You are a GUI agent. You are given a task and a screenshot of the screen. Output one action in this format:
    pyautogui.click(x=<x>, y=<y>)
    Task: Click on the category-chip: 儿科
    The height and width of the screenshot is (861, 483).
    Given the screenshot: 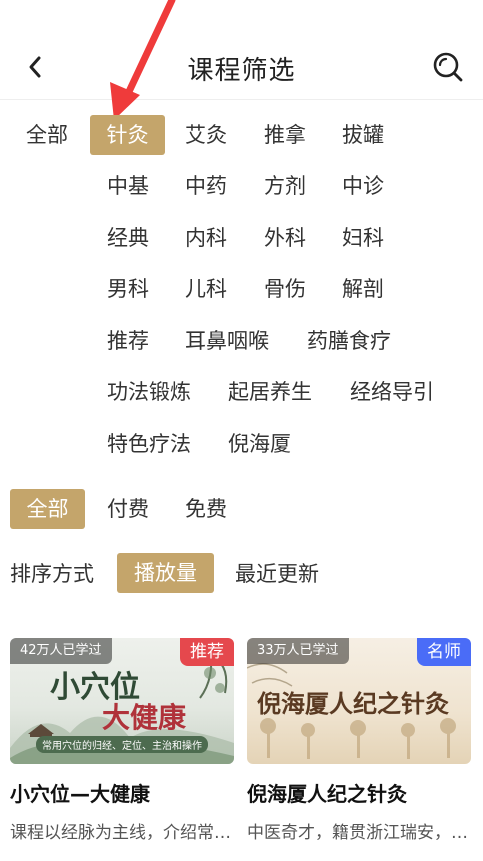 What is the action you would take?
    pyautogui.click(x=206, y=289)
    